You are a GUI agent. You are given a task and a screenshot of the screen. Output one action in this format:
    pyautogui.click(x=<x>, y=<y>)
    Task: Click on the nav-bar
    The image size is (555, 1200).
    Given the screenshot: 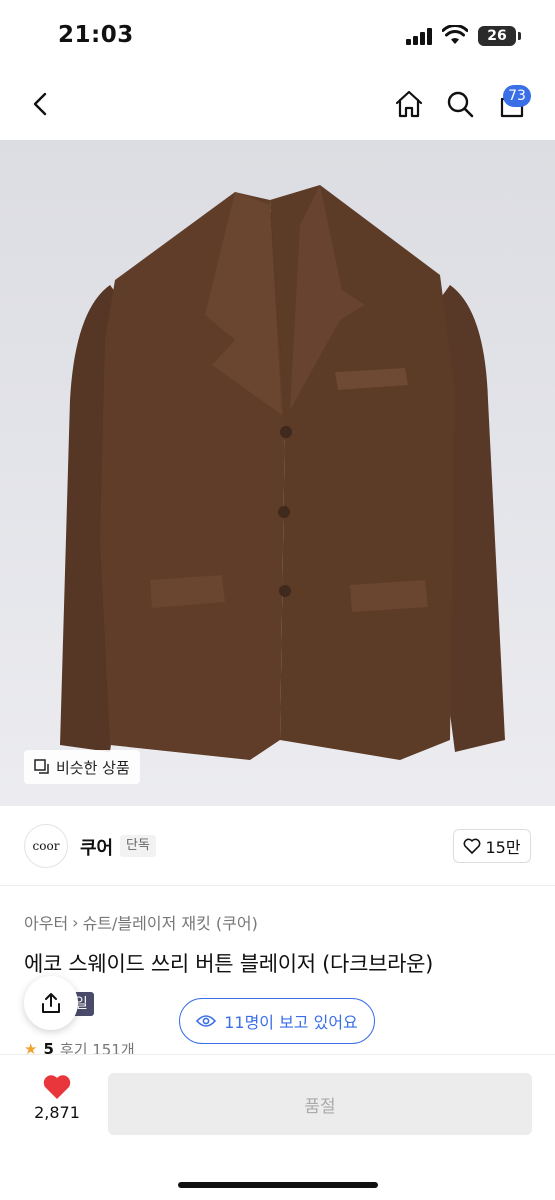 What is the action you would take?
    pyautogui.click(x=277, y=106)
    